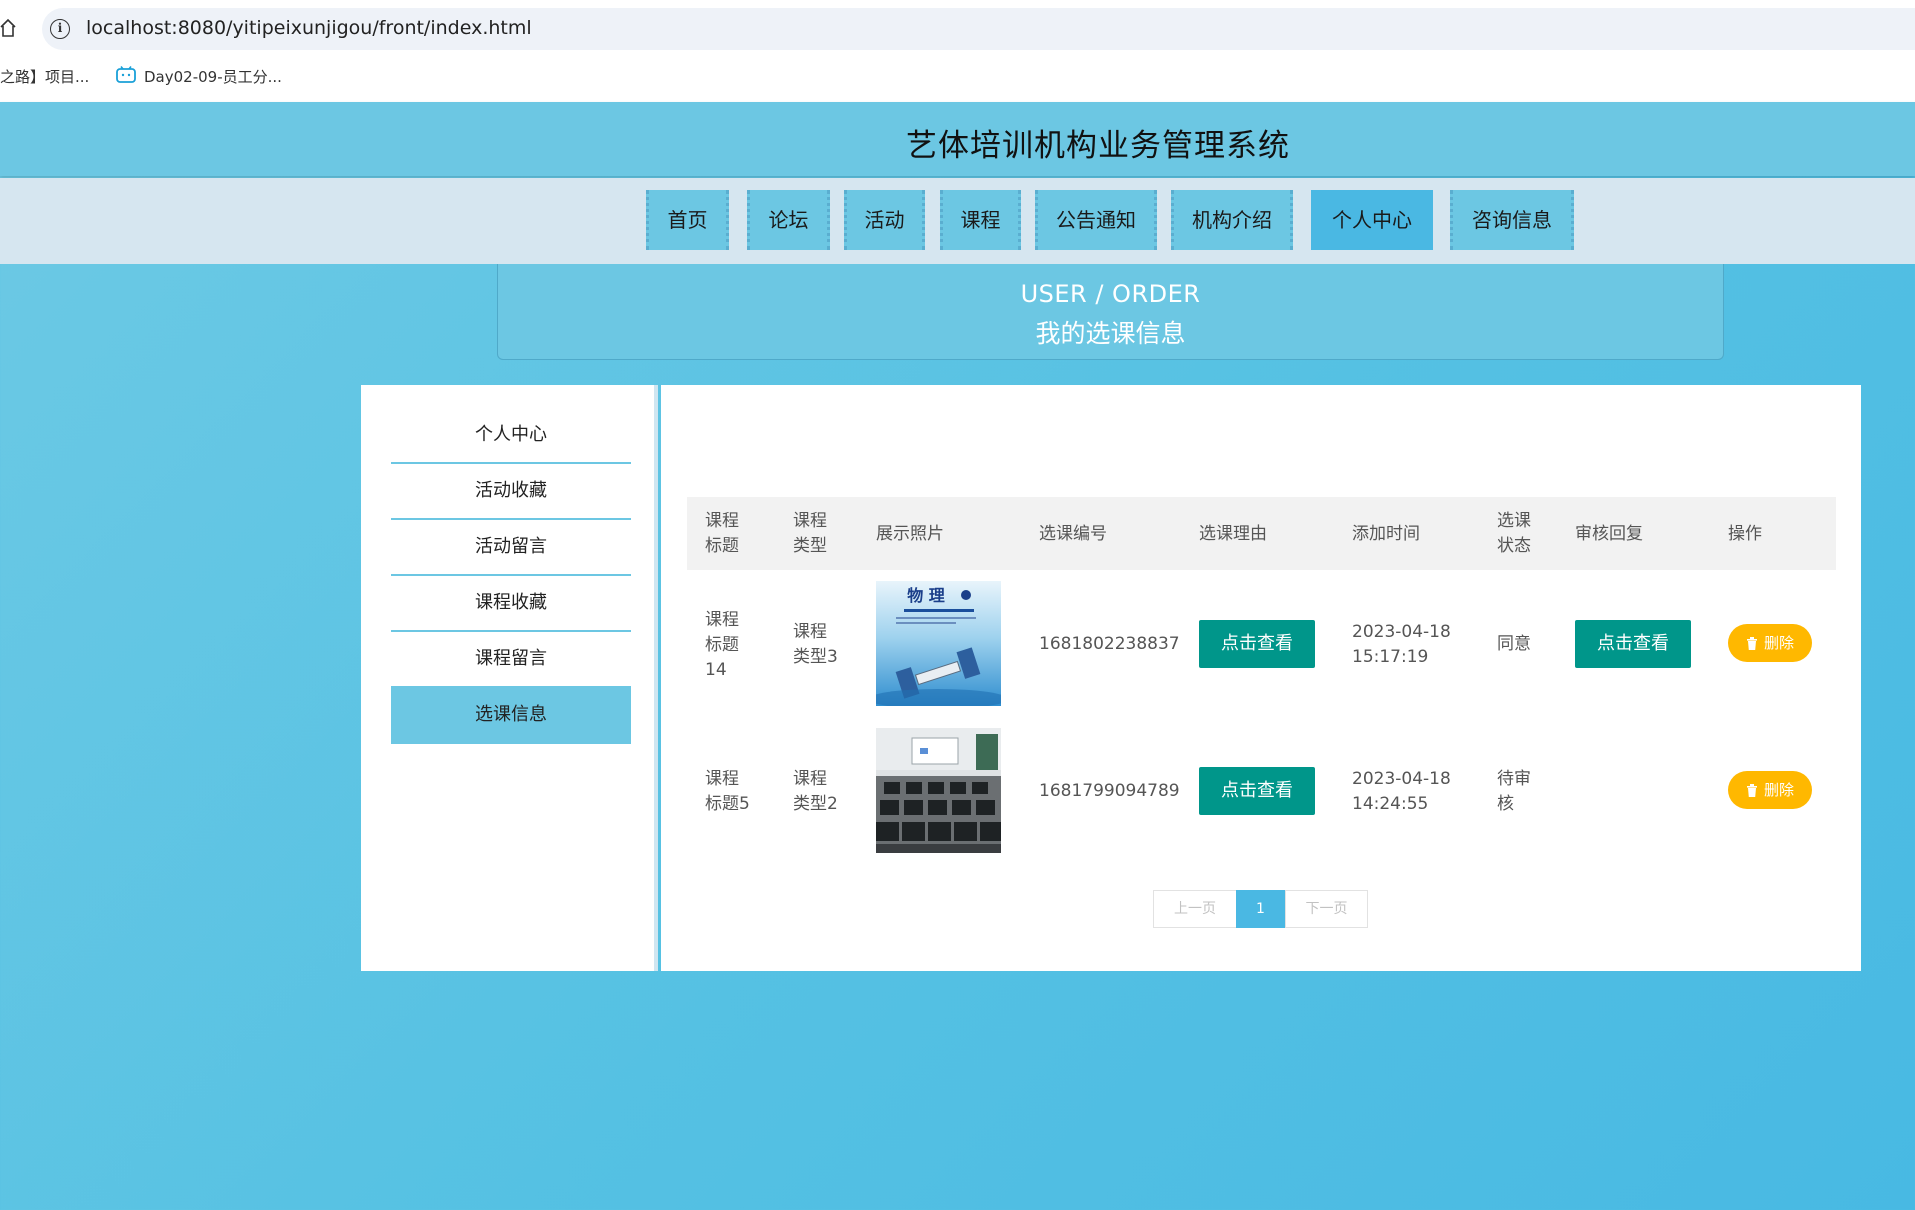  Describe the element at coordinates (727, 791) in the screenshot. I see `cell-course-title: 课程 标题5` at that location.